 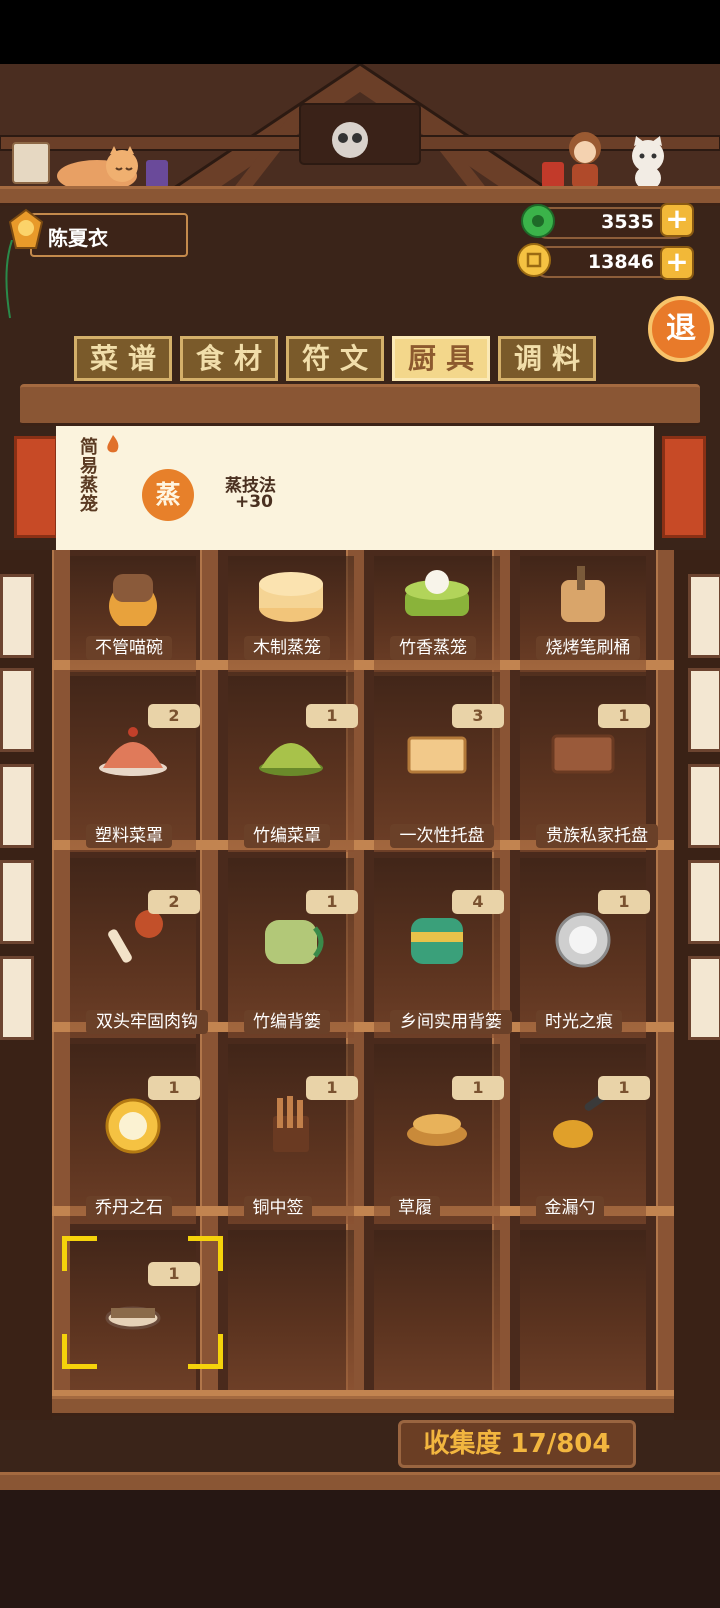 What do you see at coordinates (133, 596) in the screenshot?
I see `cat-bowl-icon` at bounding box center [133, 596].